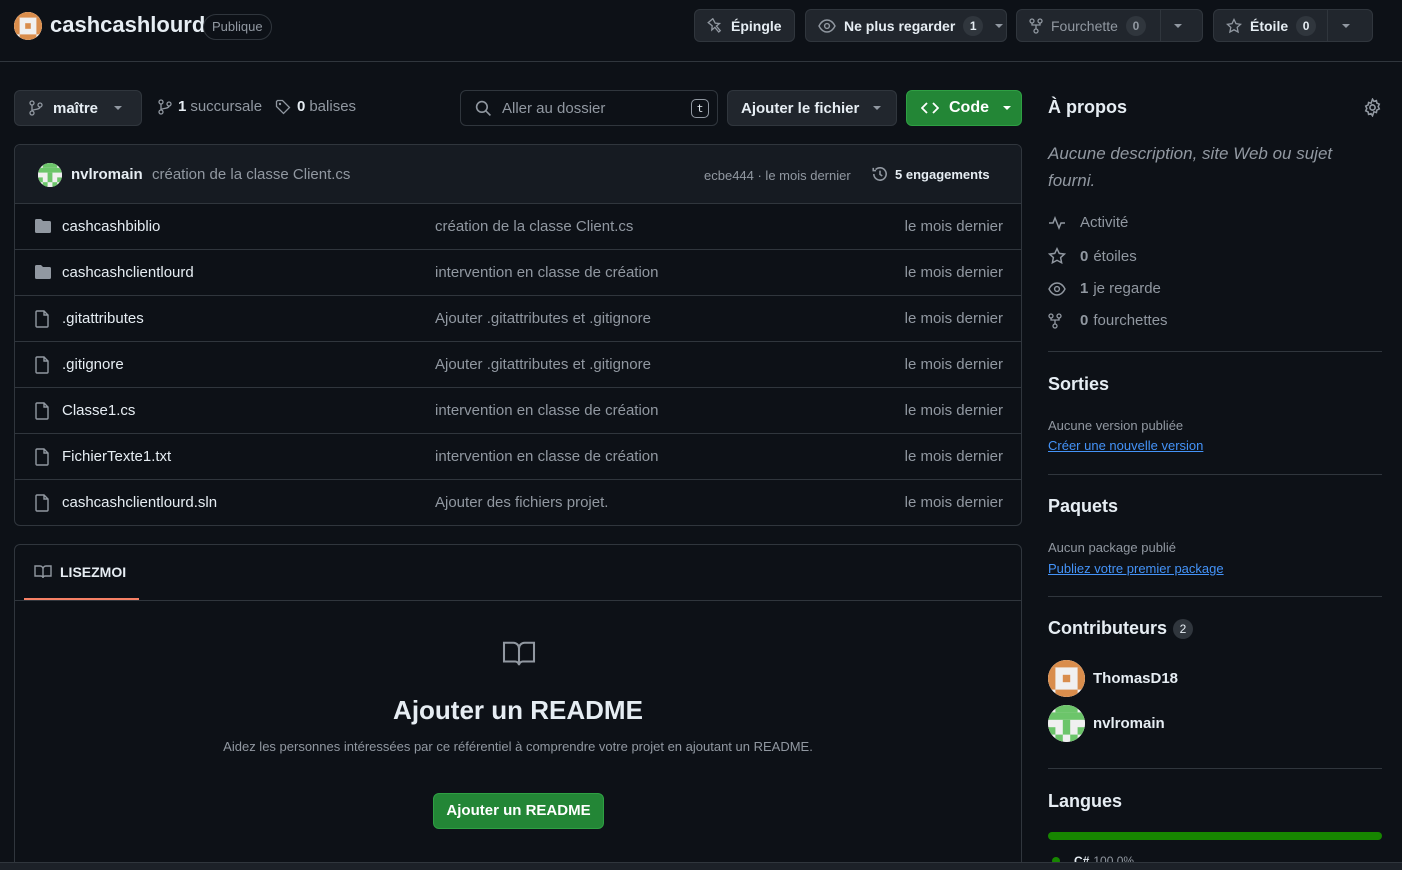 Image resolution: width=1402 pixels, height=870 pixels. Describe the element at coordinates (518, 710) in the screenshot. I see `readme-empty-title: Ajouter un README` at that location.